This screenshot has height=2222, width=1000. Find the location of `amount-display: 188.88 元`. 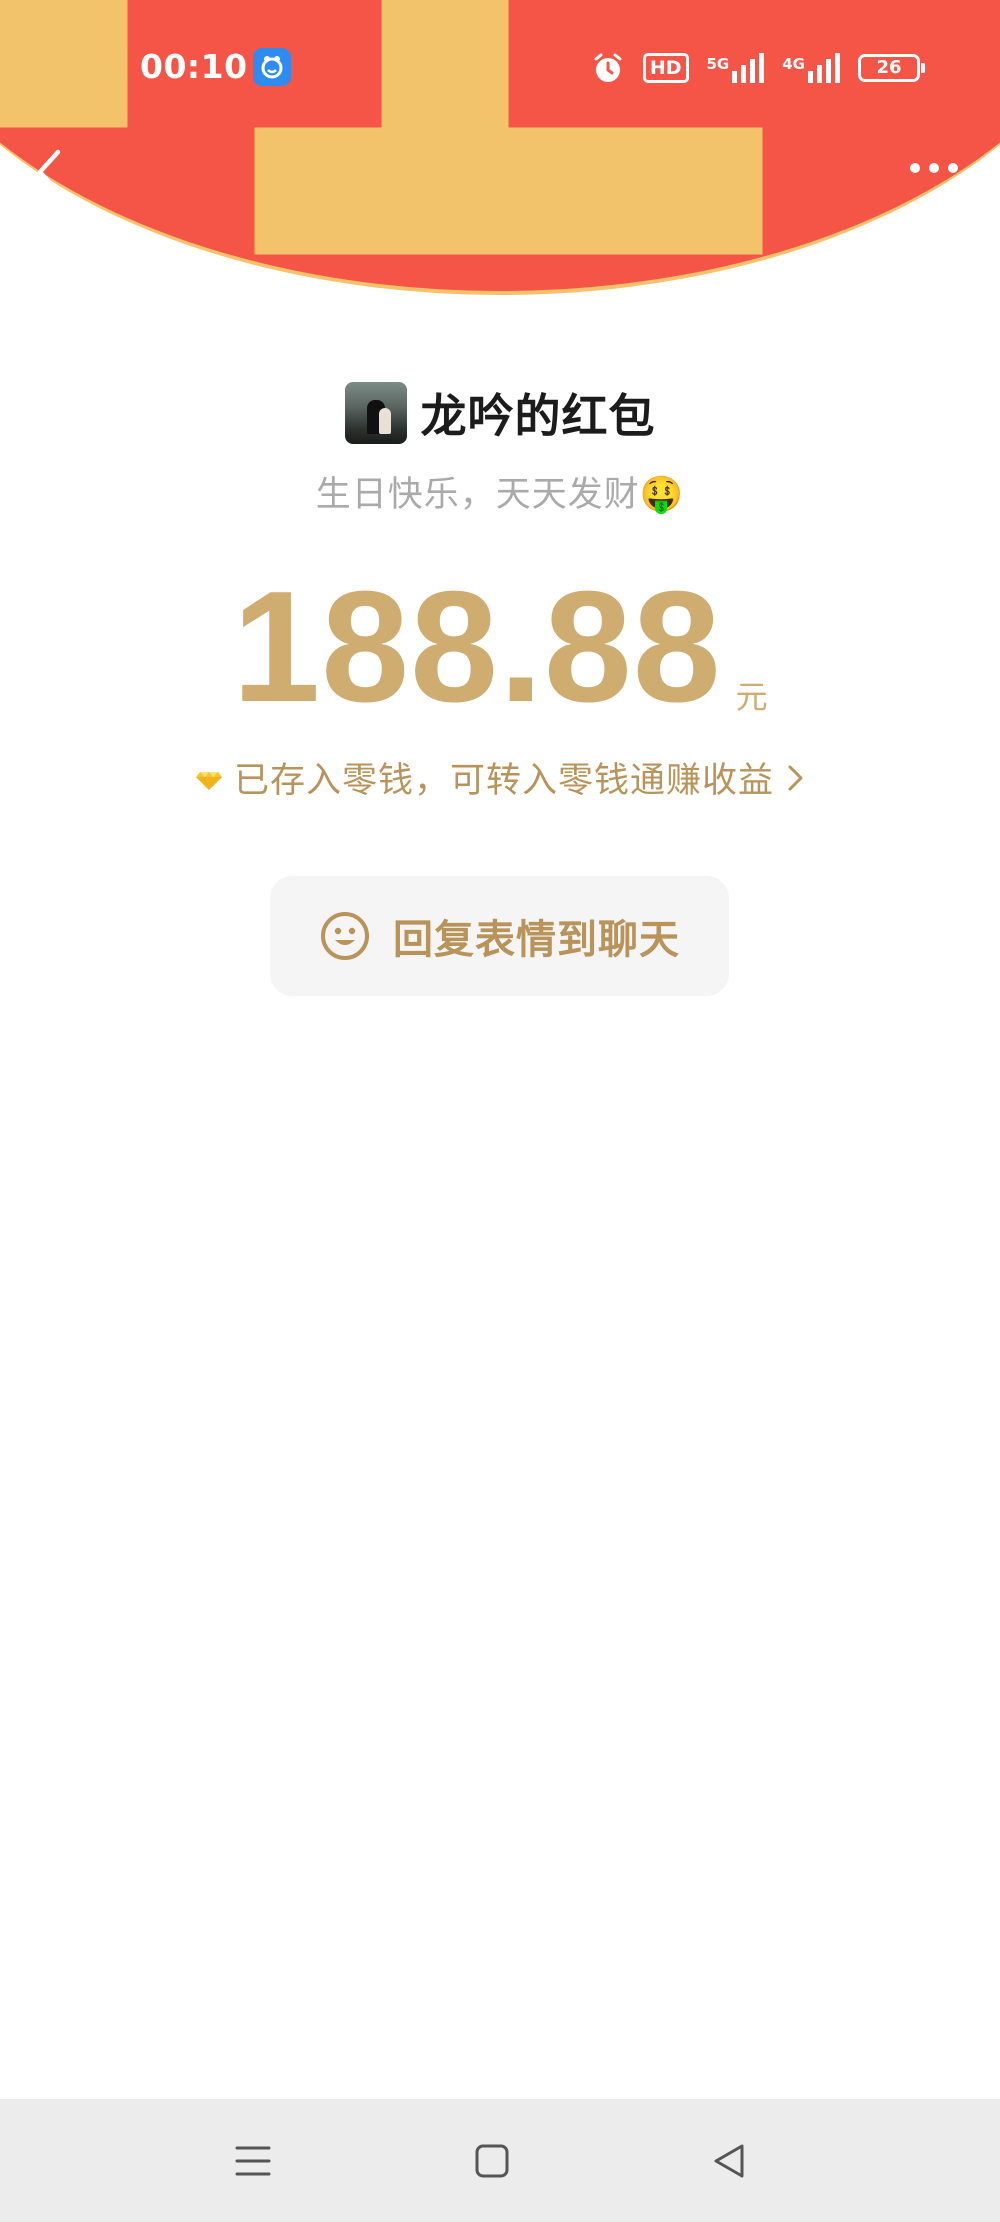

amount-display: 188.88 元 is located at coordinates (500, 647).